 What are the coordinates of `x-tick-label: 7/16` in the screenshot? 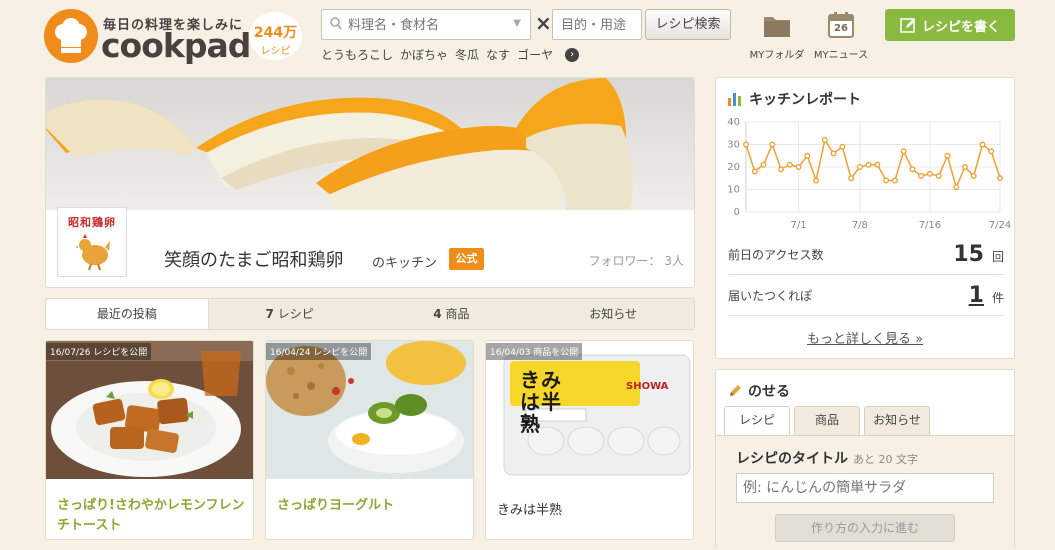 It's located at (930, 225).